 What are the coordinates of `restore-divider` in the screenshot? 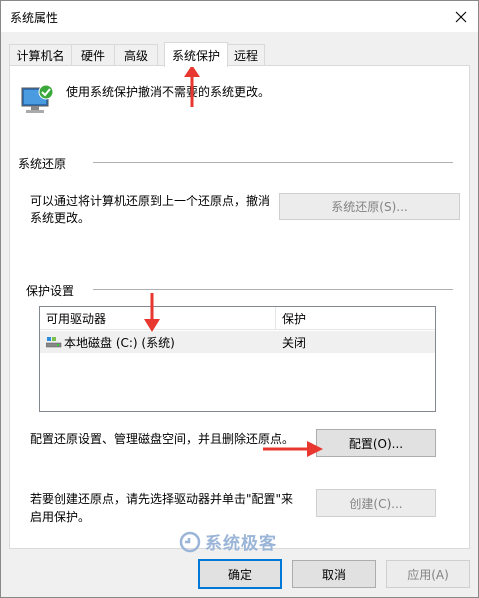 It's located at (273, 162).